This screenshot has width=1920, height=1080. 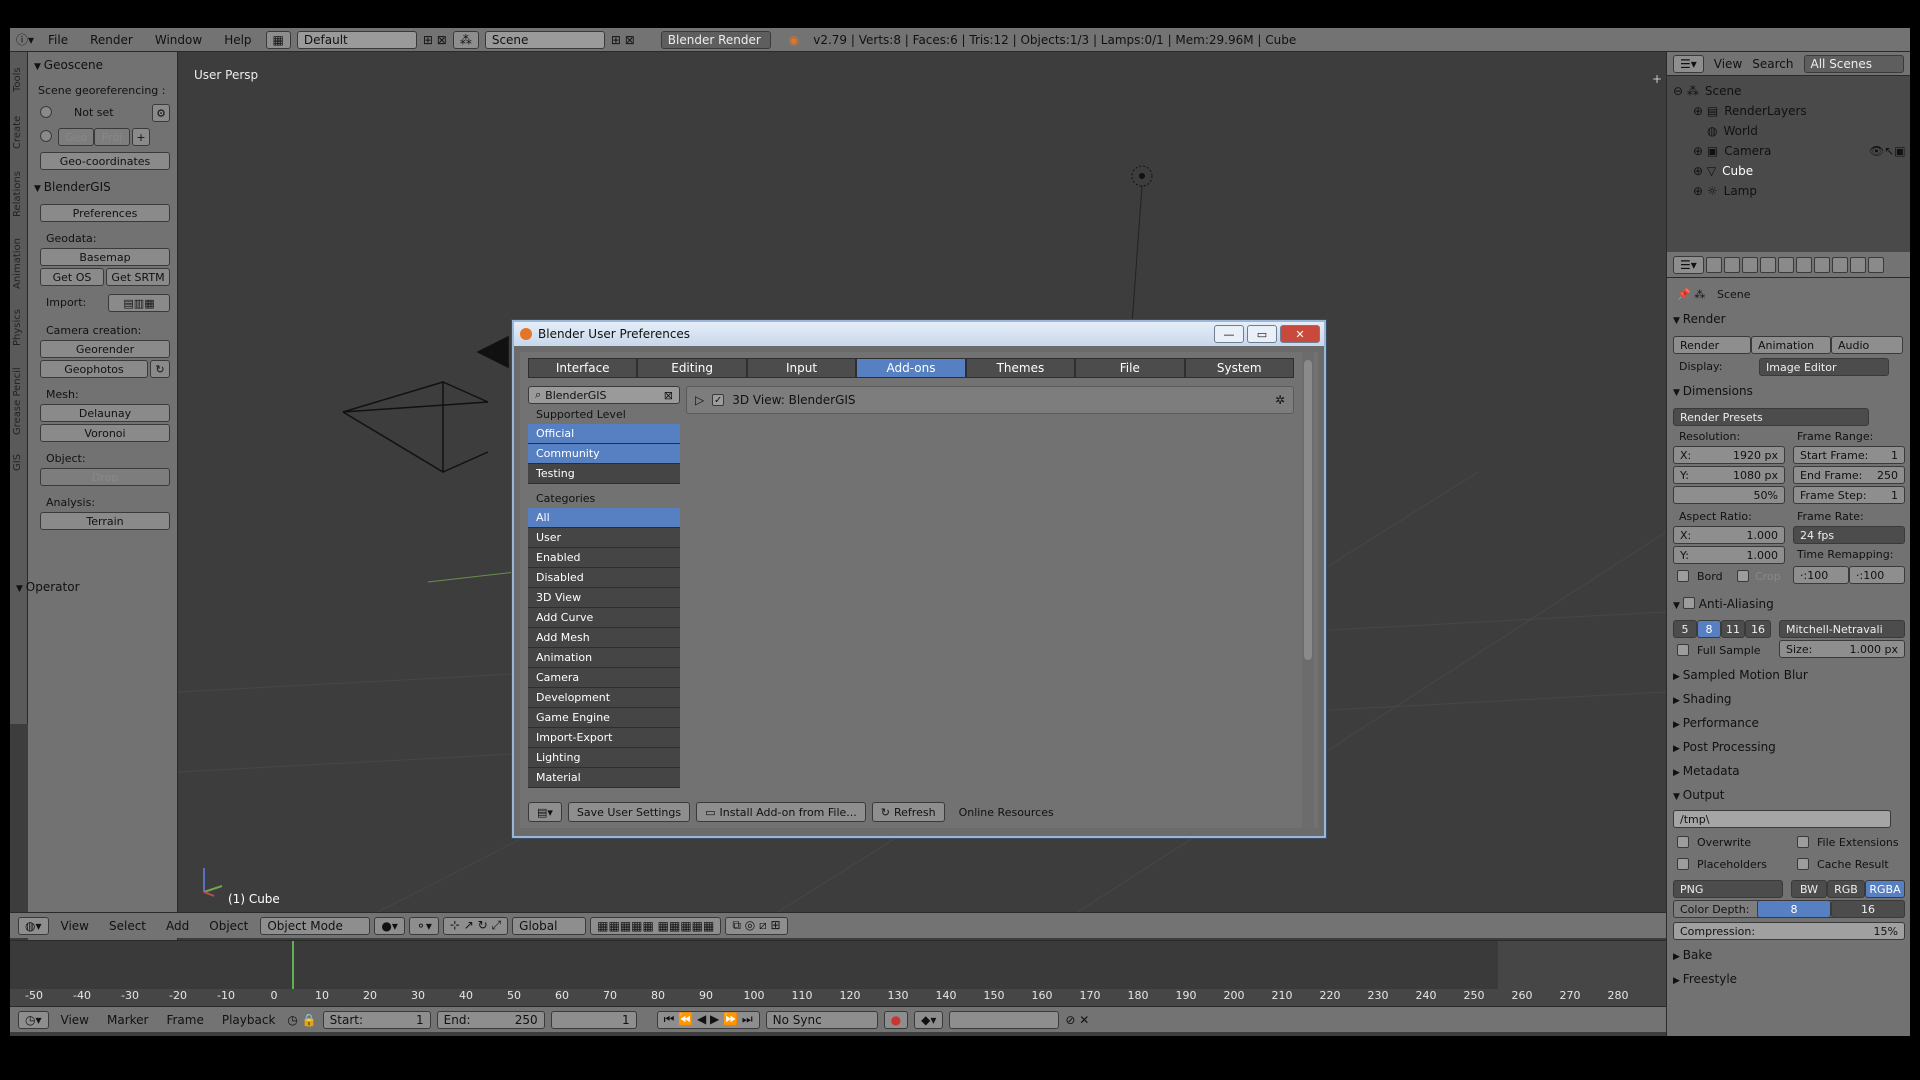 What do you see at coordinates (1824, 367) in the screenshot?
I see `display-select: Image Editor` at bounding box center [1824, 367].